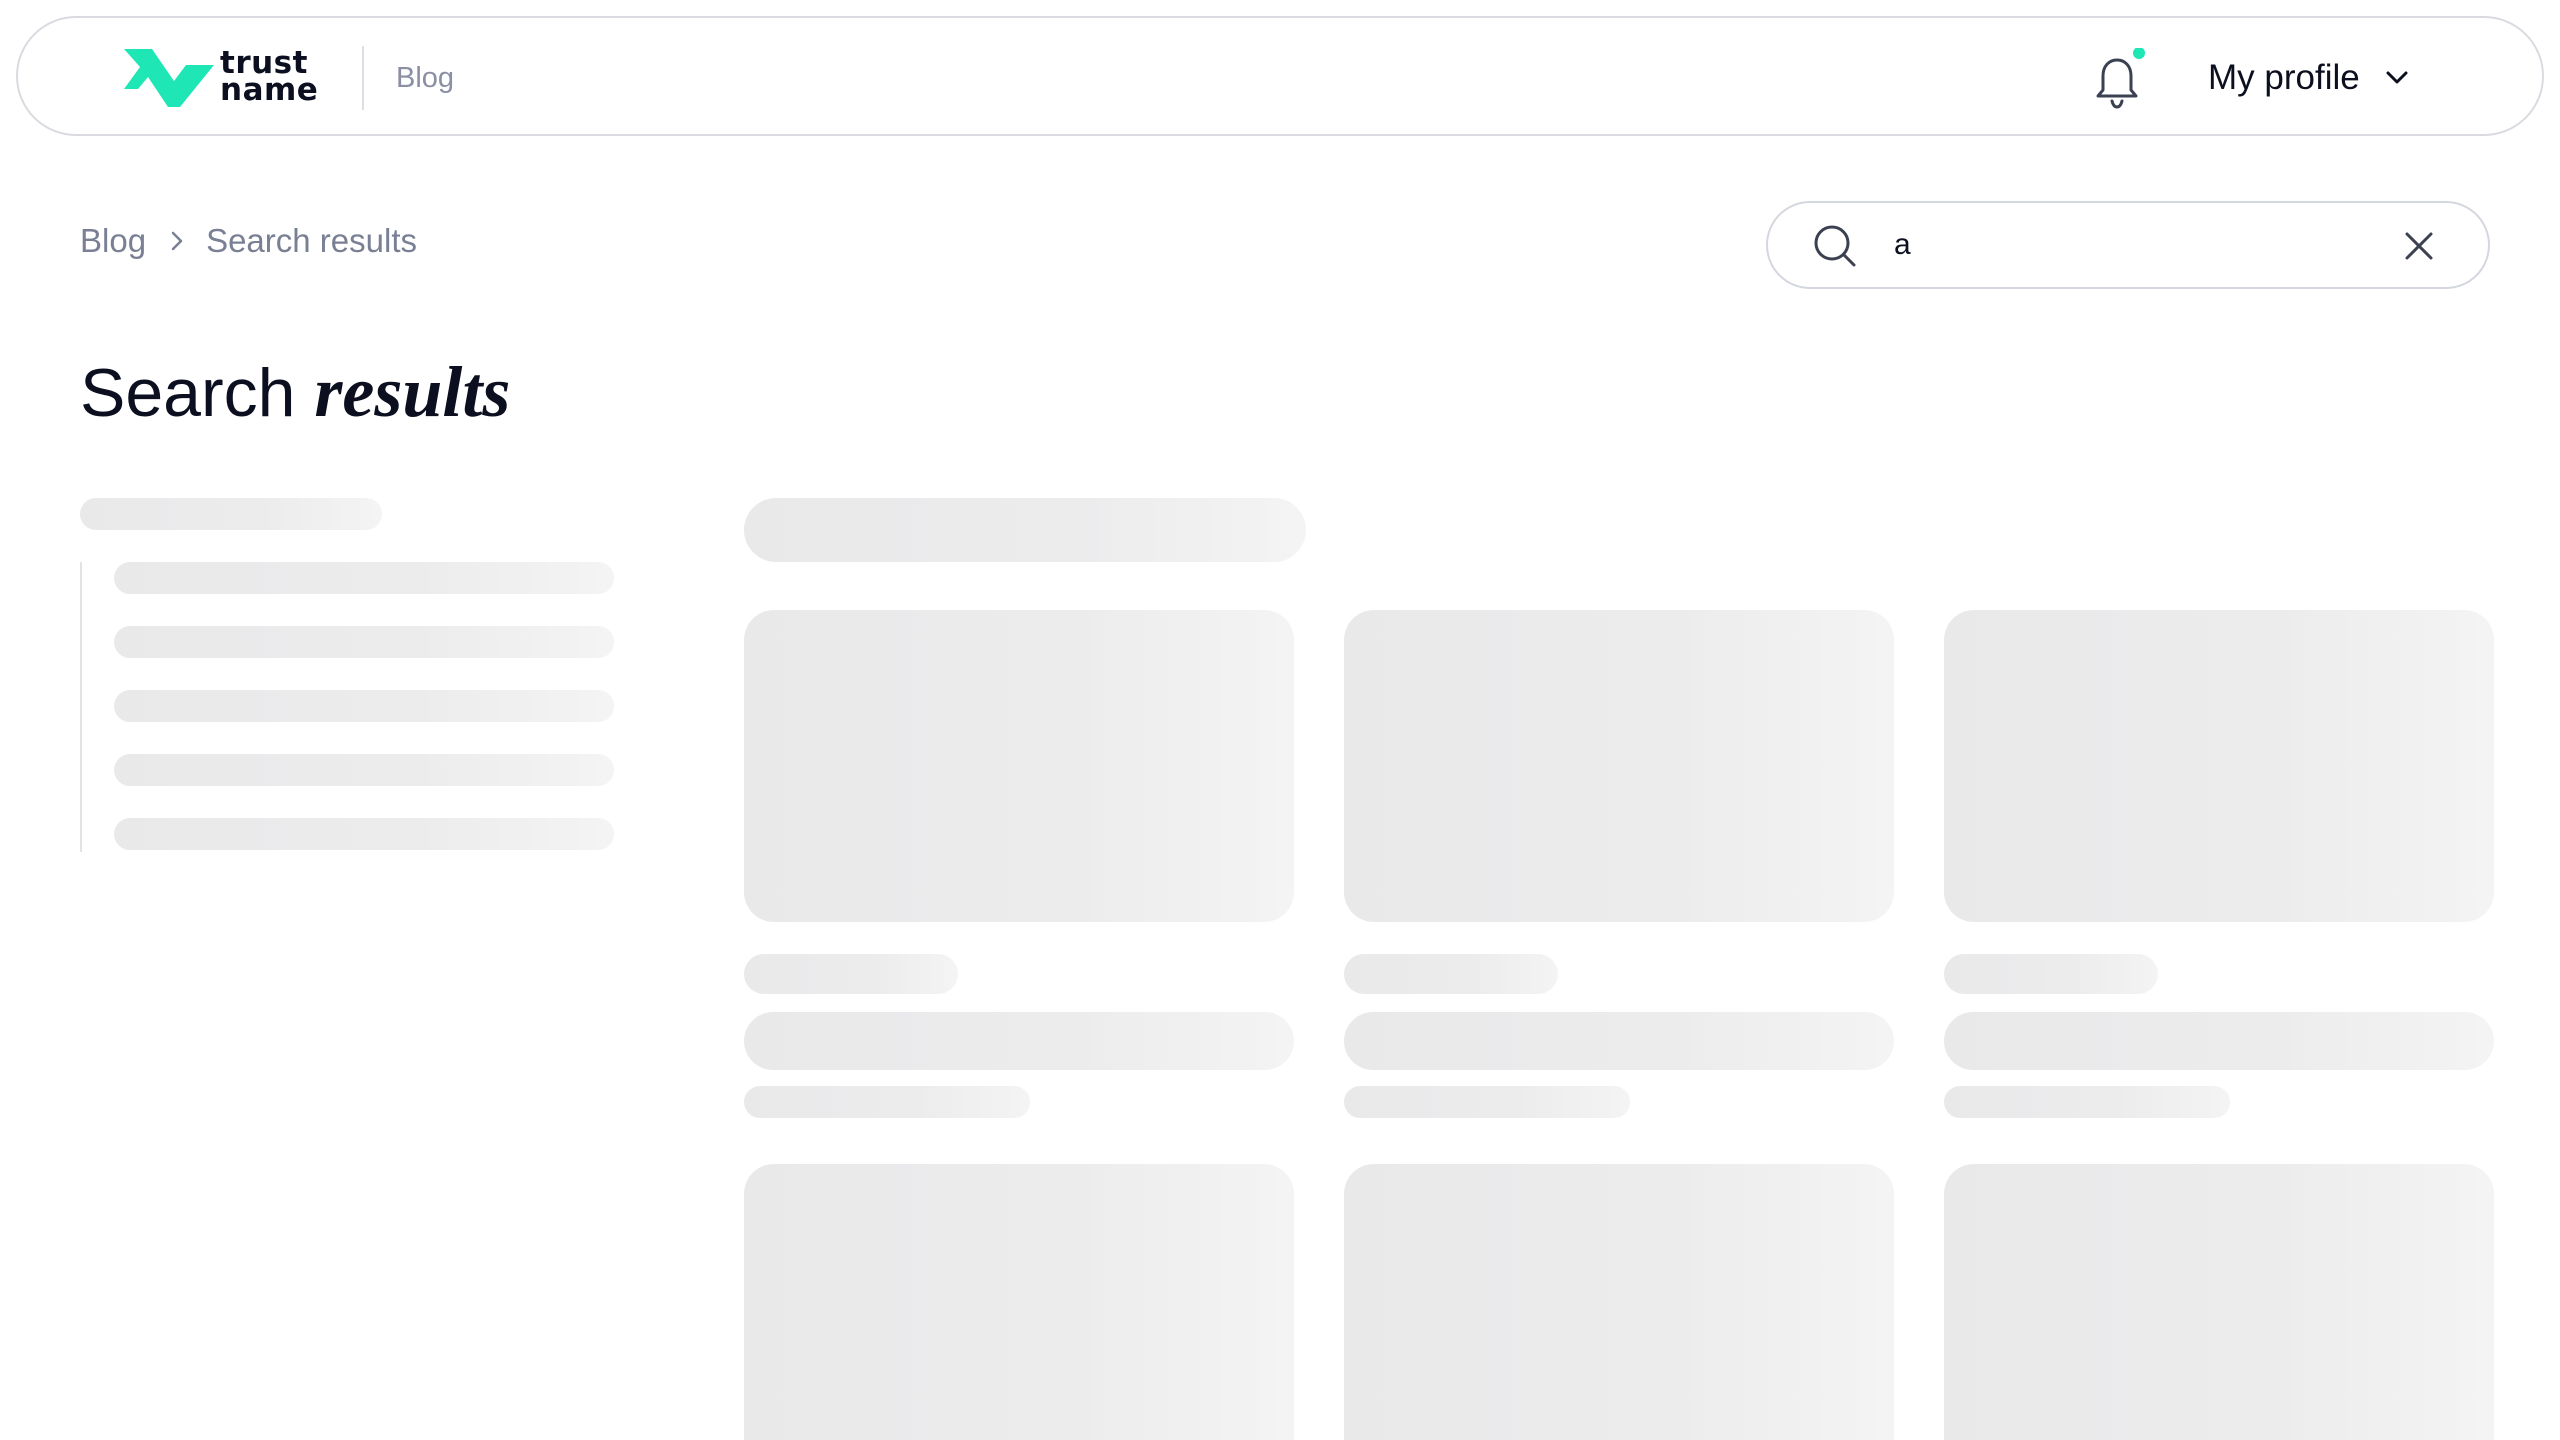 The image size is (2560, 1440). Describe the element at coordinates (2284, 77) in the screenshot. I see `my-profile-label: My profile` at that location.